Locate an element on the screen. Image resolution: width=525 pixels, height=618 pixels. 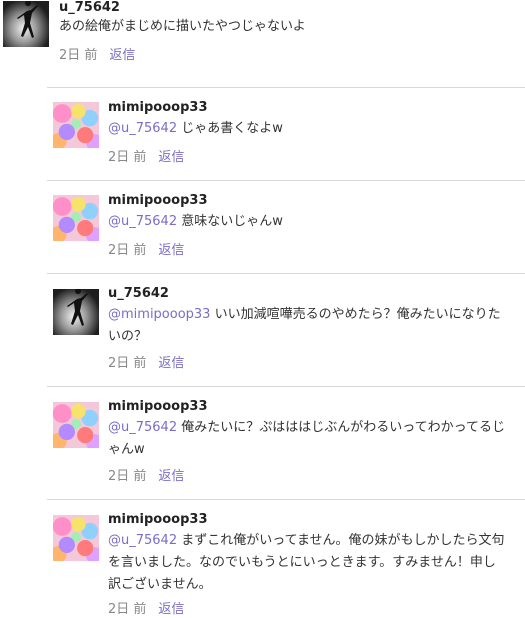
comment-body: じゃあ書くなよw is located at coordinates (230, 128).